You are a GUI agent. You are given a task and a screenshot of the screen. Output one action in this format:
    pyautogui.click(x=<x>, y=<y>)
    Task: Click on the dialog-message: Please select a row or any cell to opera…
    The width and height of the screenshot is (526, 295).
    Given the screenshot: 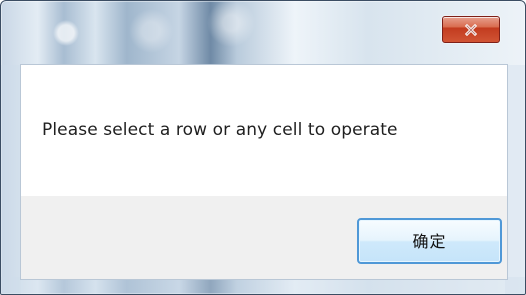 What is the action you would take?
    pyautogui.click(x=220, y=130)
    